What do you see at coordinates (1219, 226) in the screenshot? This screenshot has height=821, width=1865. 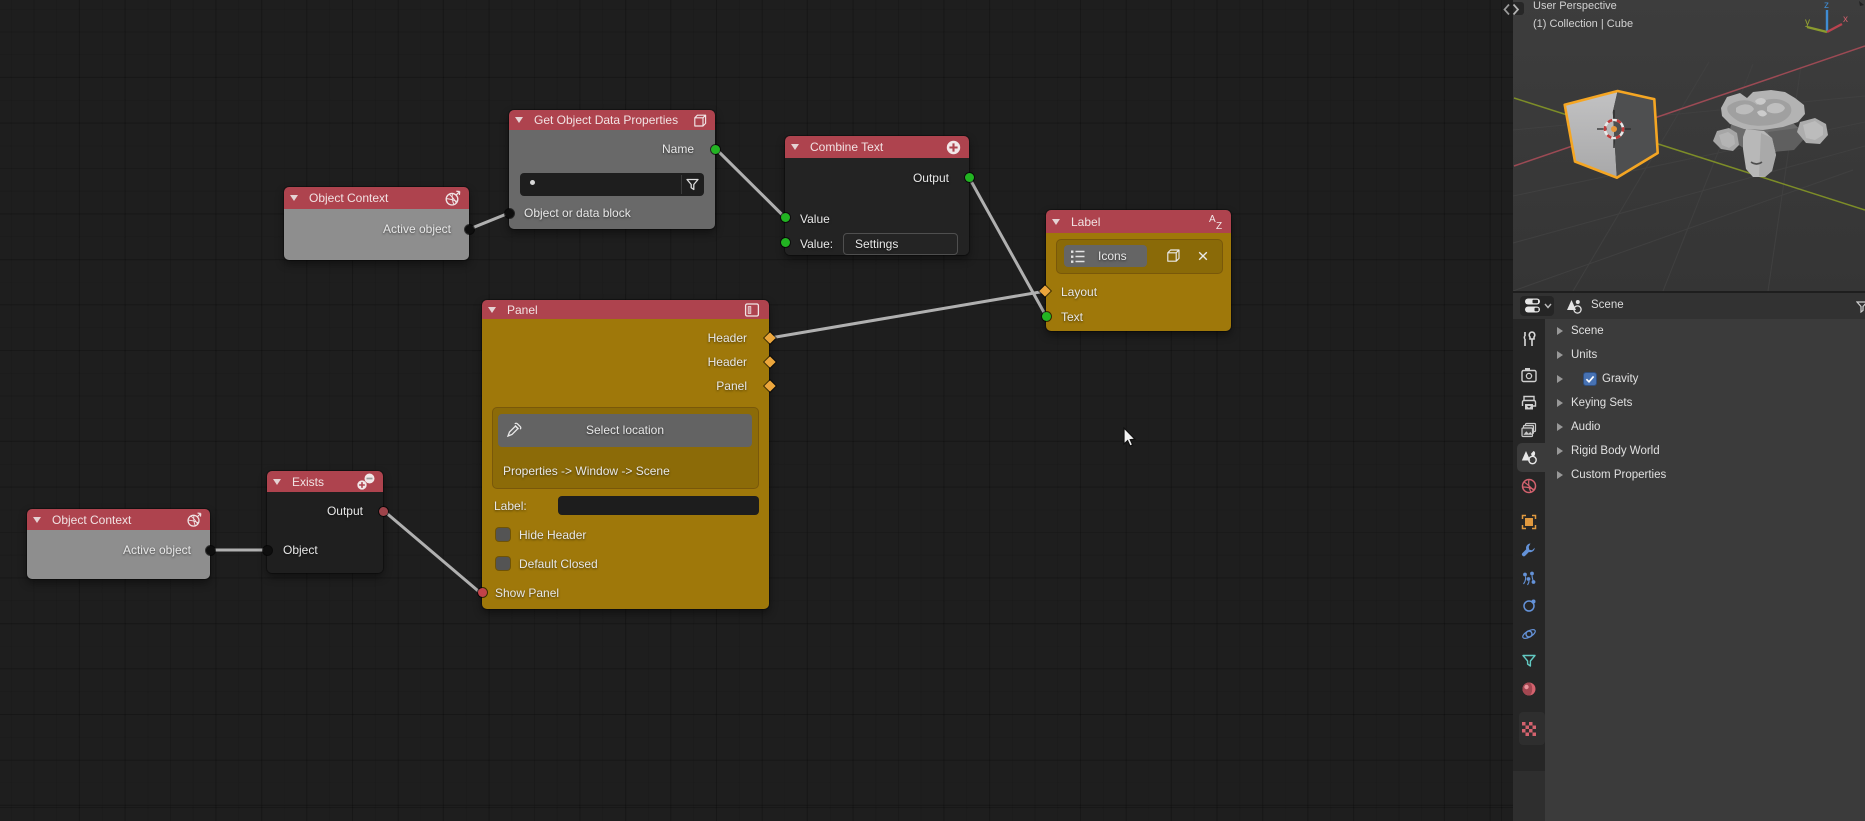 I see `svg-text: Z` at bounding box center [1219, 226].